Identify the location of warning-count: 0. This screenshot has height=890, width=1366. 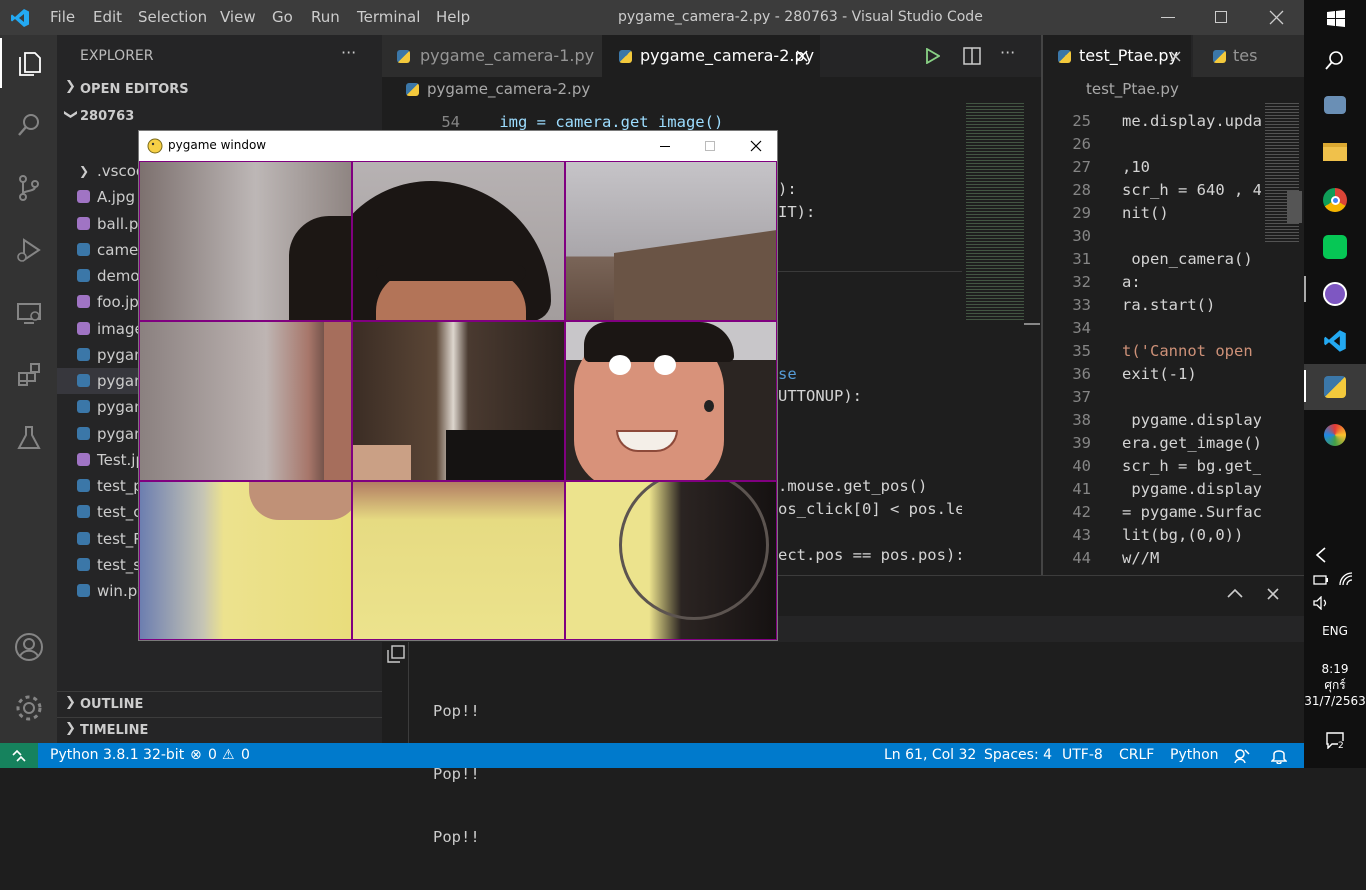
(245, 755).